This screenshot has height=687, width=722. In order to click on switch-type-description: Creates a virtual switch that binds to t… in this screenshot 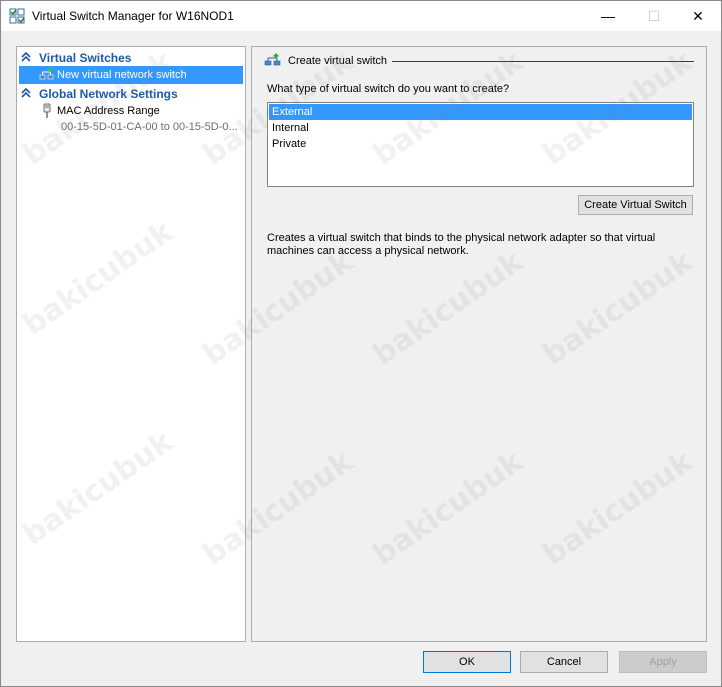, I will do `click(461, 244)`.